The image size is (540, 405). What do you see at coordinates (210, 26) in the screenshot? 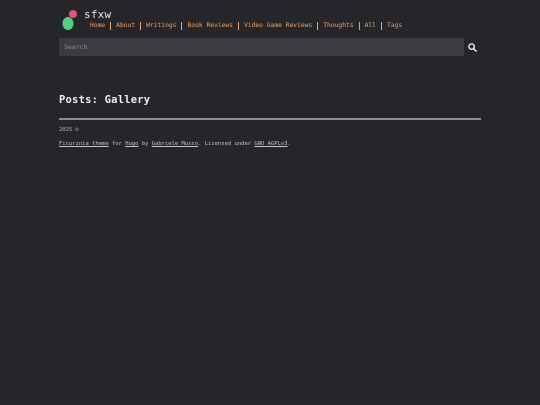
I see `nav-book-reviews: Book Reviews` at bounding box center [210, 26].